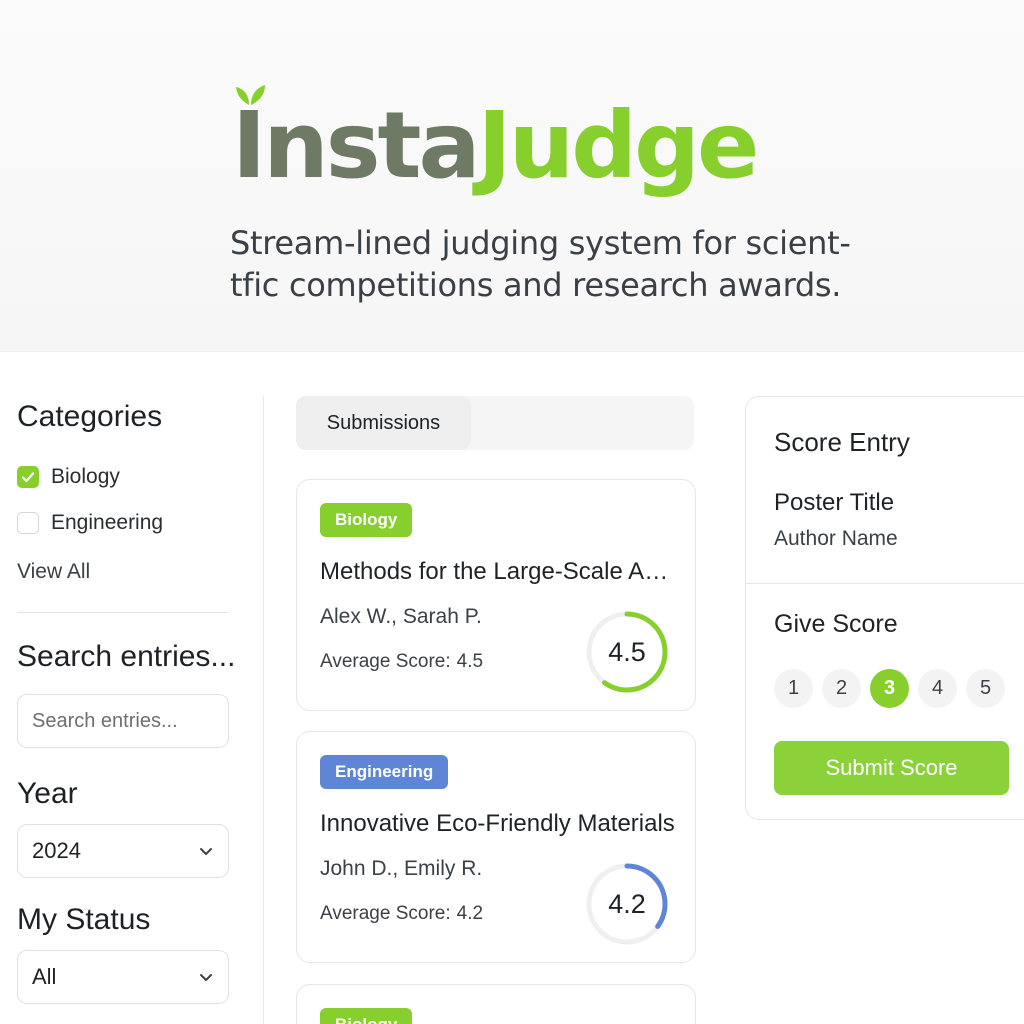  I want to click on score-options: 1 2 3 4 5, so click(889, 688).